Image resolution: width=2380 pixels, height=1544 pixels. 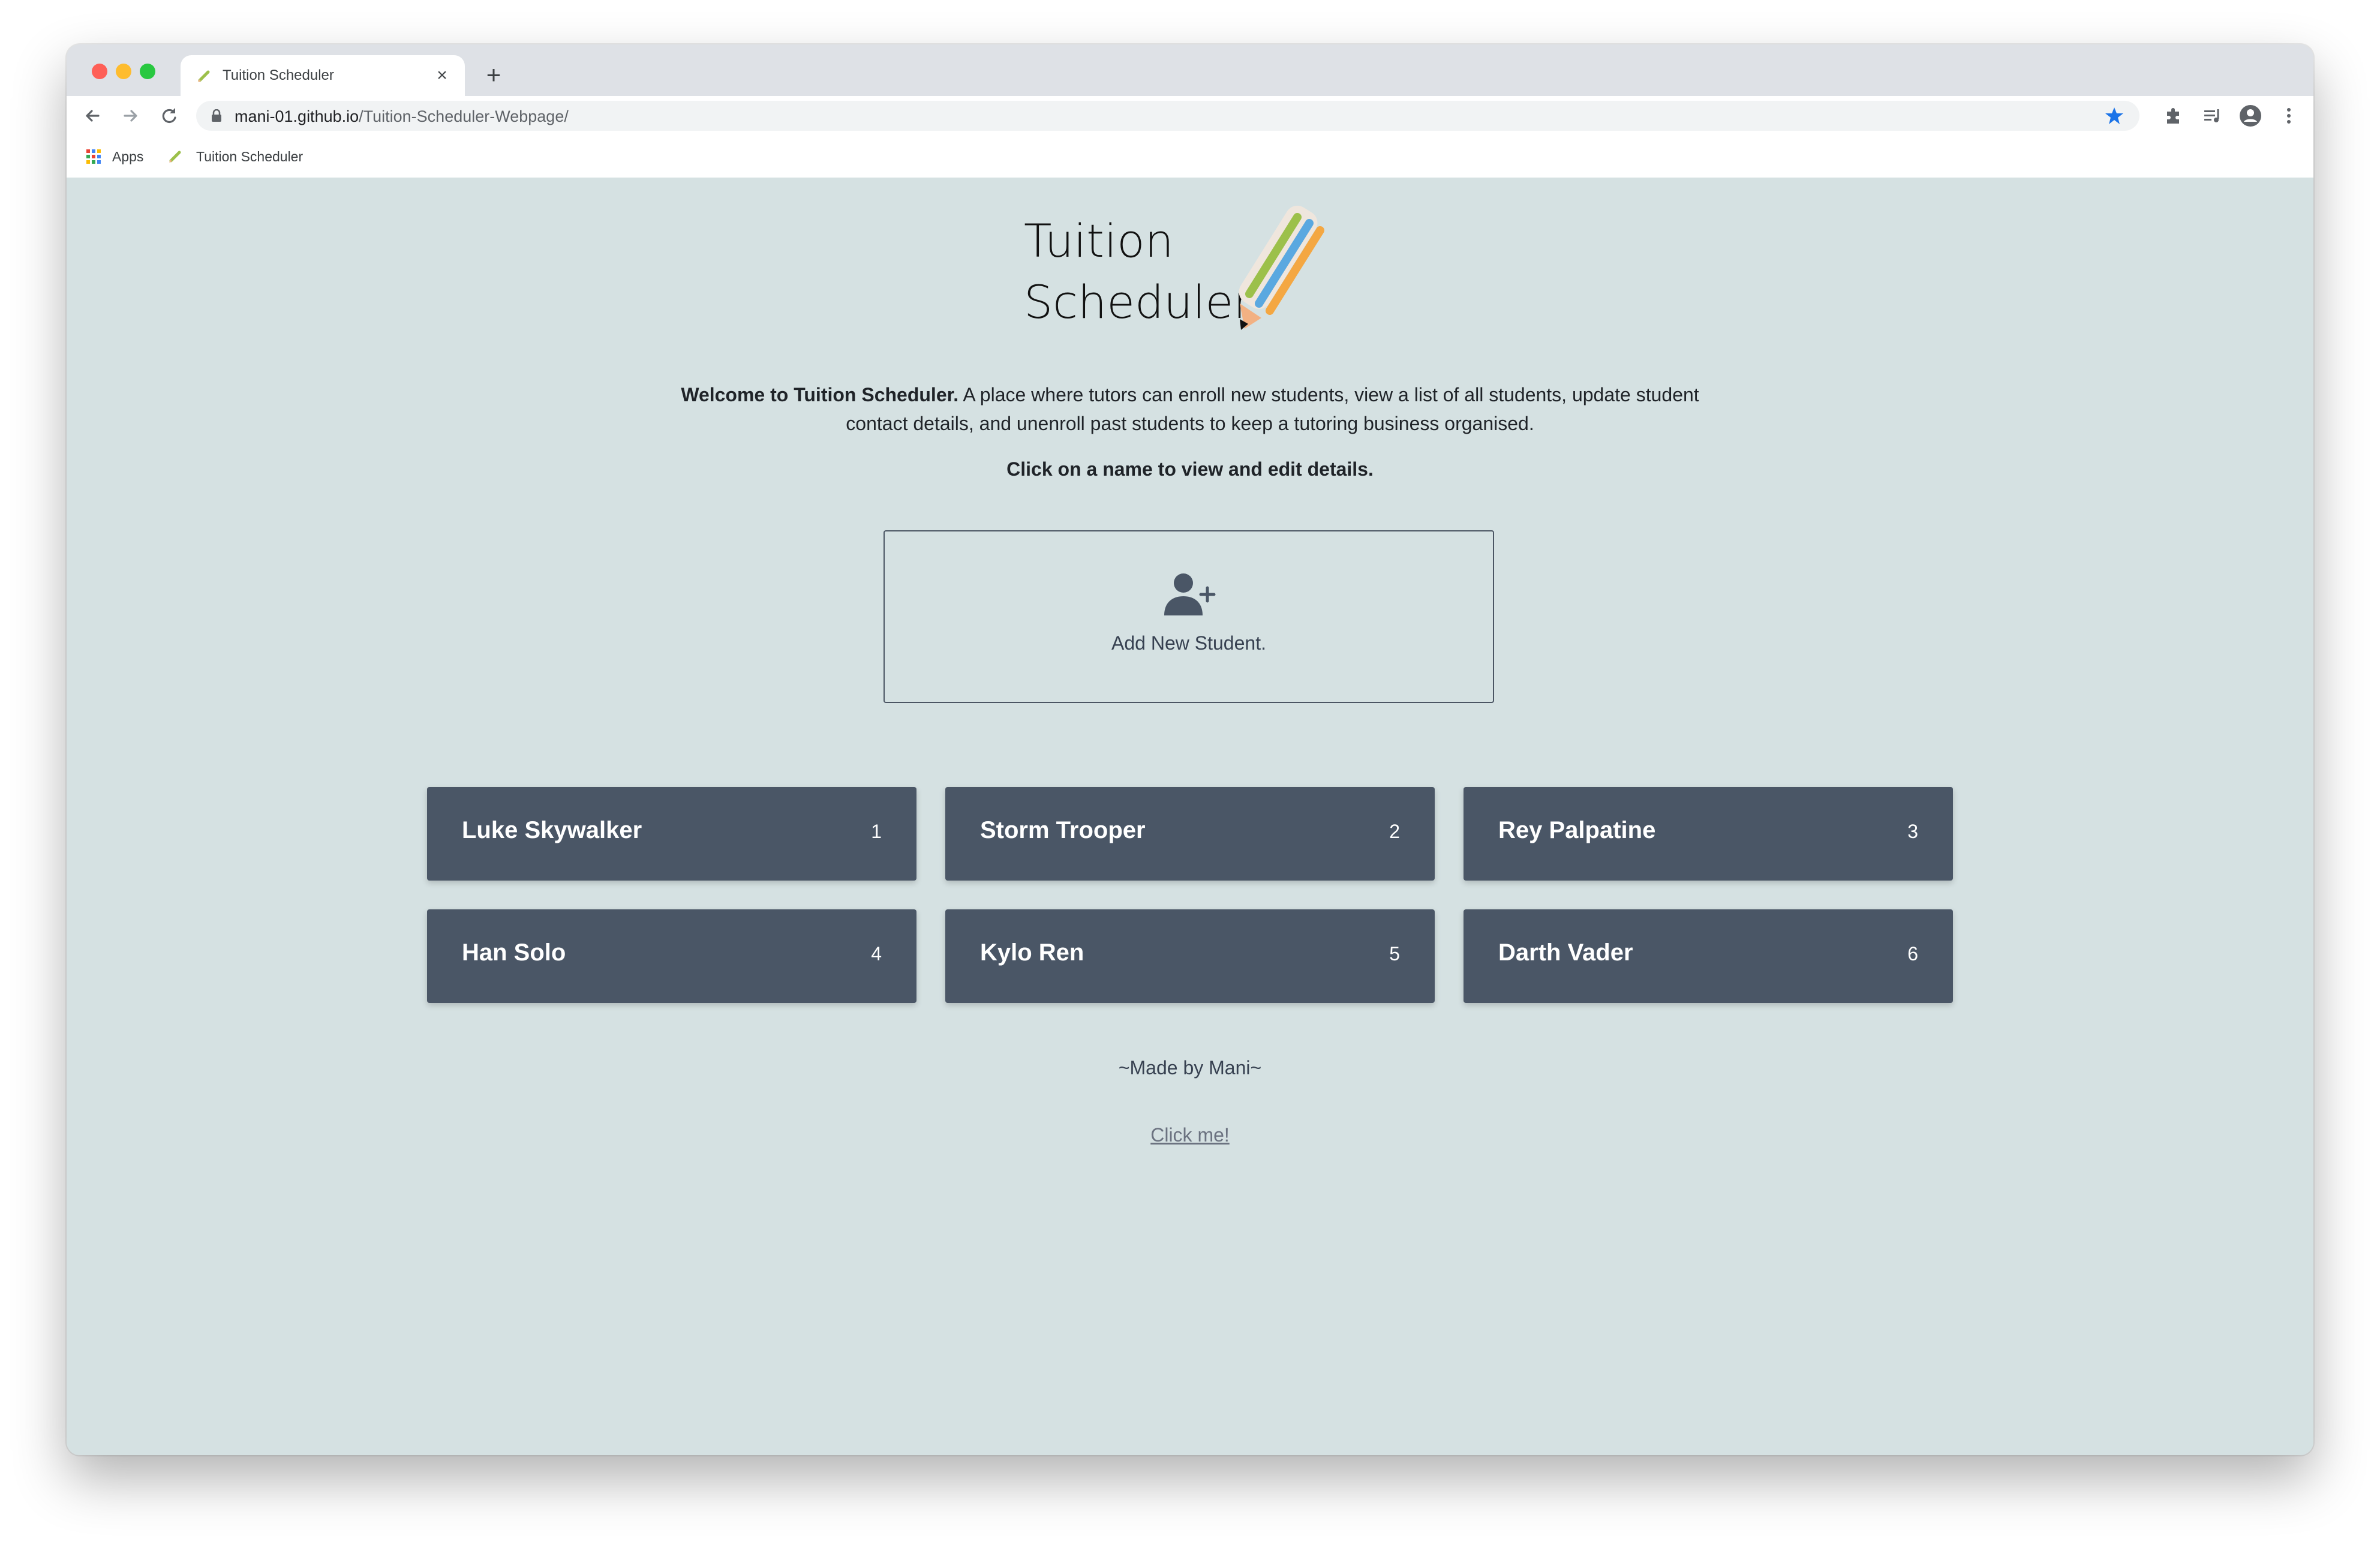 What do you see at coordinates (1190, 594) in the screenshot?
I see `add-user-icon` at bounding box center [1190, 594].